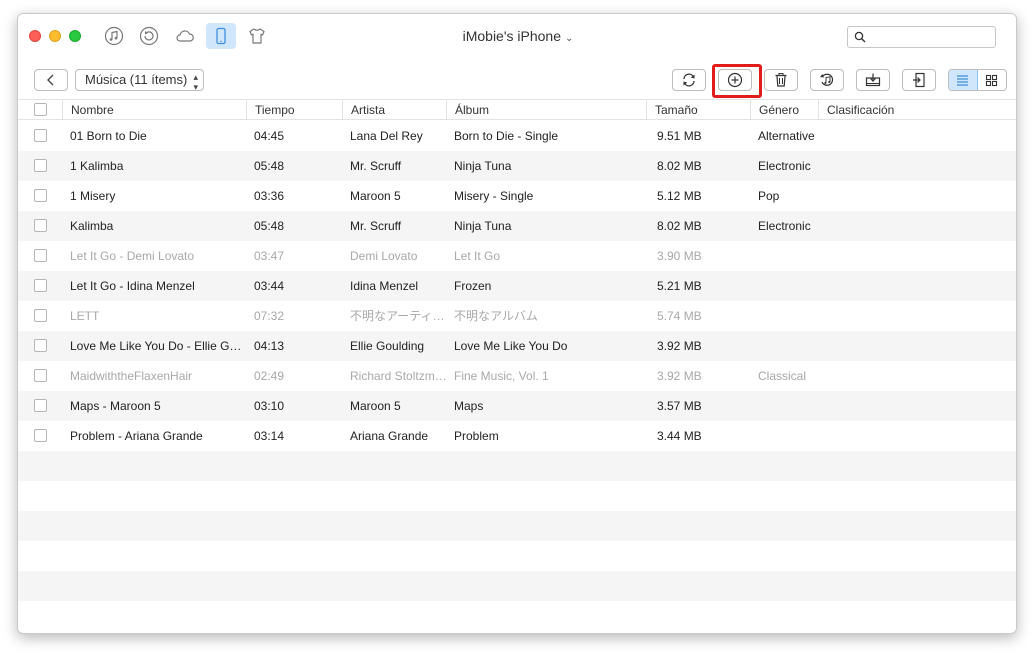 This screenshot has width=1034, height=655. Describe the element at coordinates (75, 36) in the screenshot. I see `zoom-window-button` at that location.